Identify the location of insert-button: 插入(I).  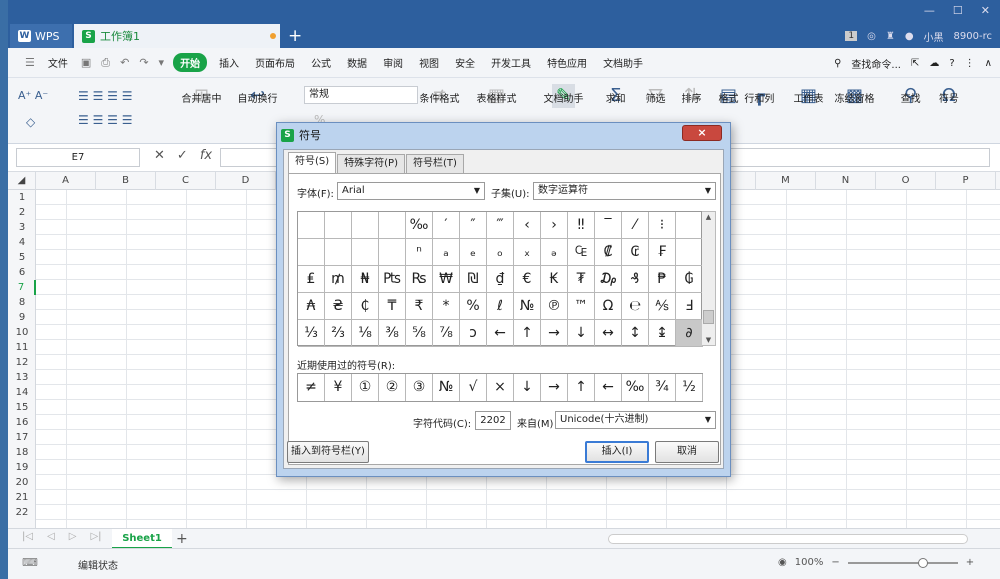
(617, 452).